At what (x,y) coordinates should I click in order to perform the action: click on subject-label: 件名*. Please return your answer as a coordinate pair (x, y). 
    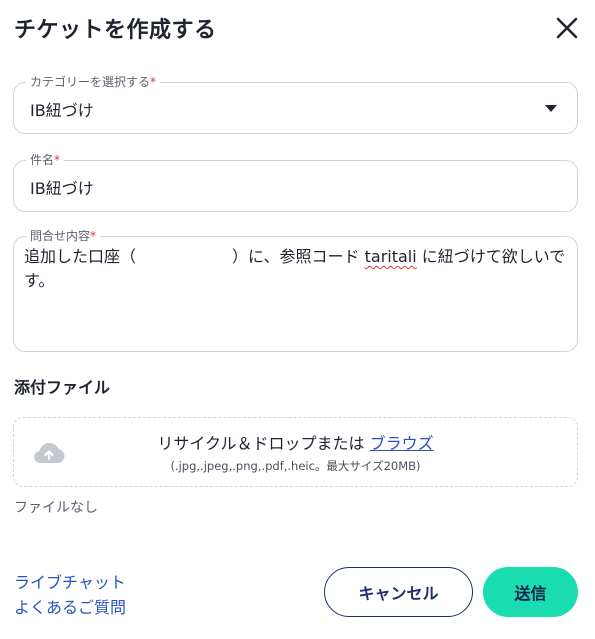
    Looking at the image, I should click on (45, 160).